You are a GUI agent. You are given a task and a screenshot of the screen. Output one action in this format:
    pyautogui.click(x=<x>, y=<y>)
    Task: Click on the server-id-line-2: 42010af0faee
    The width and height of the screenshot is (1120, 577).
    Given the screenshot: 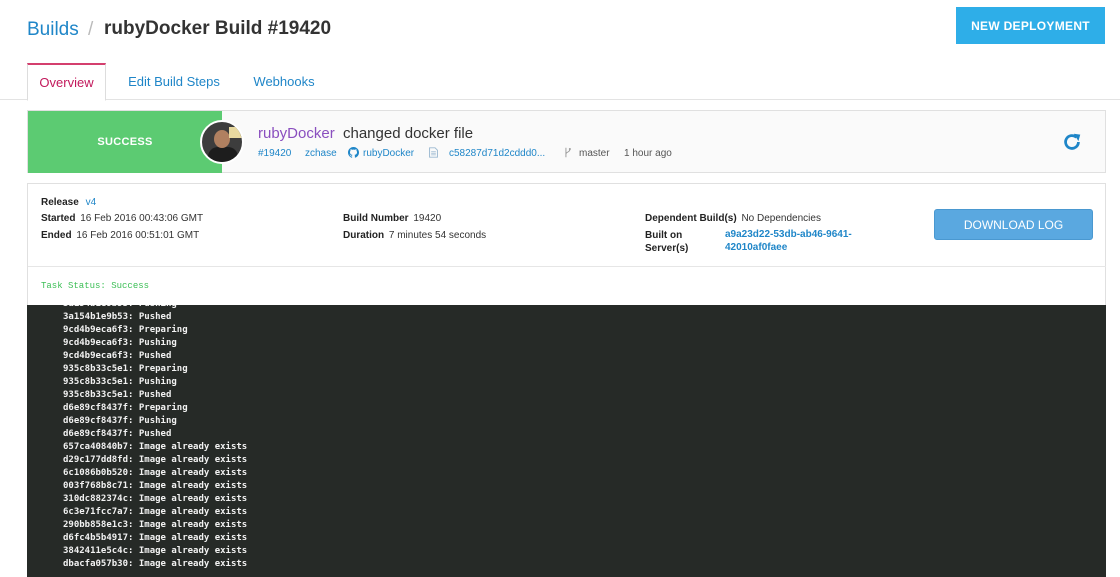 What is the action you would take?
    pyautogui.click(x=756, y=247)
    